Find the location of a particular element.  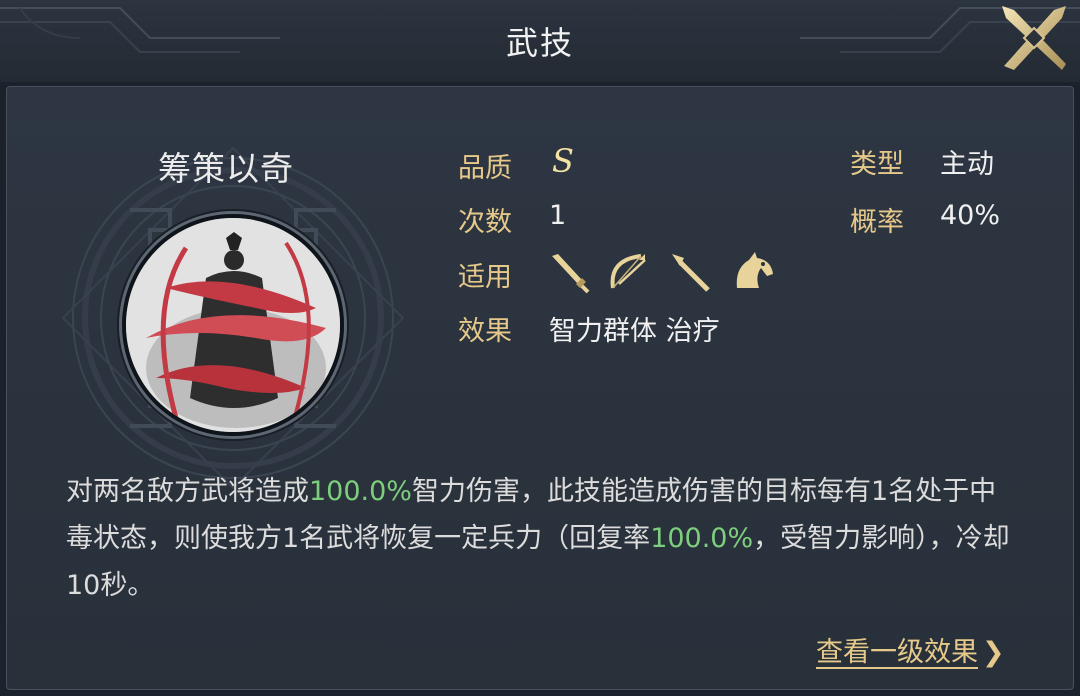

effect-label: 效果 is located at coordinates (485, 331).